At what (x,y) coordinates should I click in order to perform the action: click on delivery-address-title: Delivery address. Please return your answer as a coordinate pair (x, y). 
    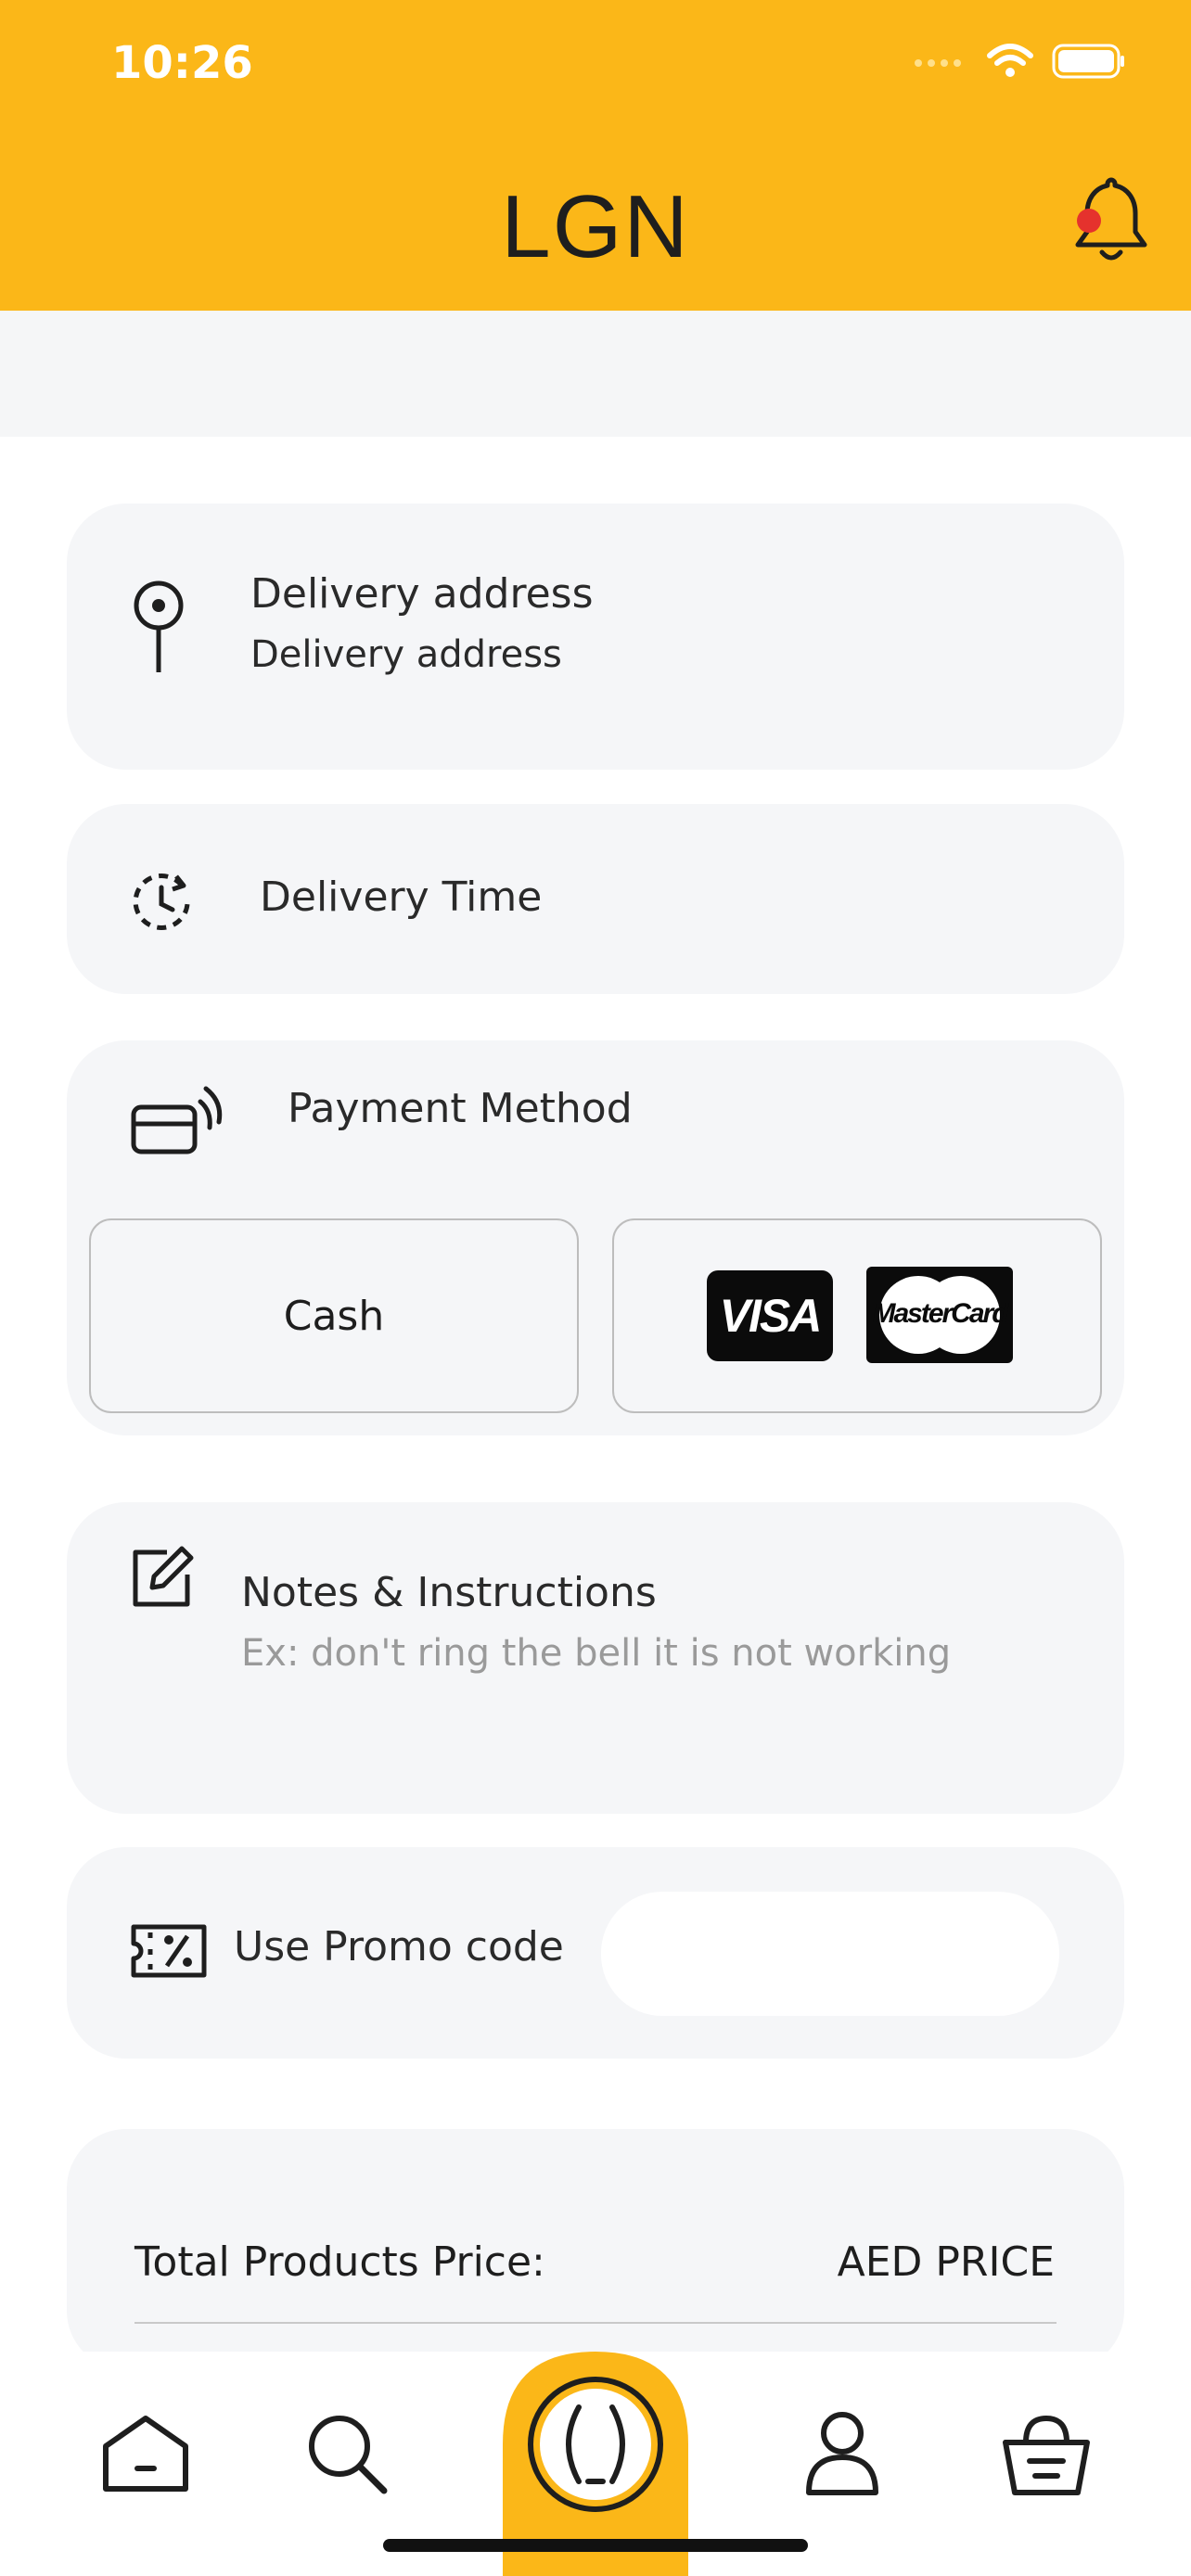
    Looking at the image, I should click on (422, 594).